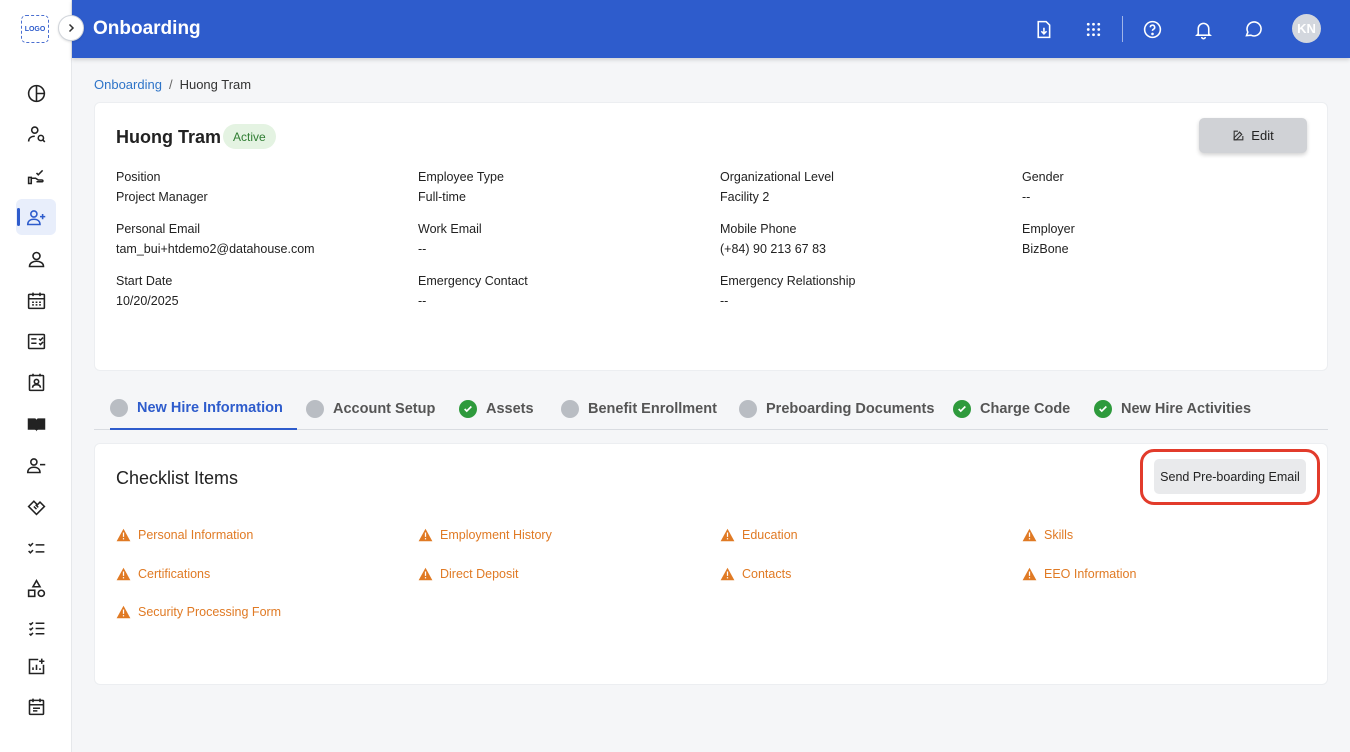 This screenshot has width=1350, height=752. I want to click on sidebar-item-calendar, so click(36, 300).